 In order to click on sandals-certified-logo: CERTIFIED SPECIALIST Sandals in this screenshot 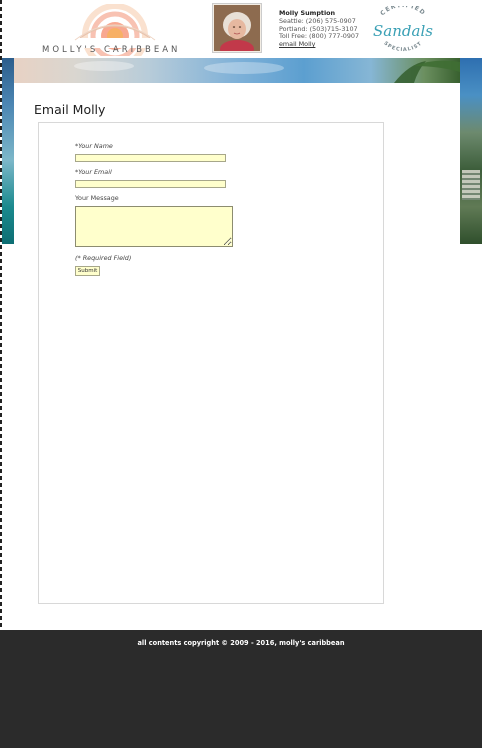, I will do `click(403, 29)`.